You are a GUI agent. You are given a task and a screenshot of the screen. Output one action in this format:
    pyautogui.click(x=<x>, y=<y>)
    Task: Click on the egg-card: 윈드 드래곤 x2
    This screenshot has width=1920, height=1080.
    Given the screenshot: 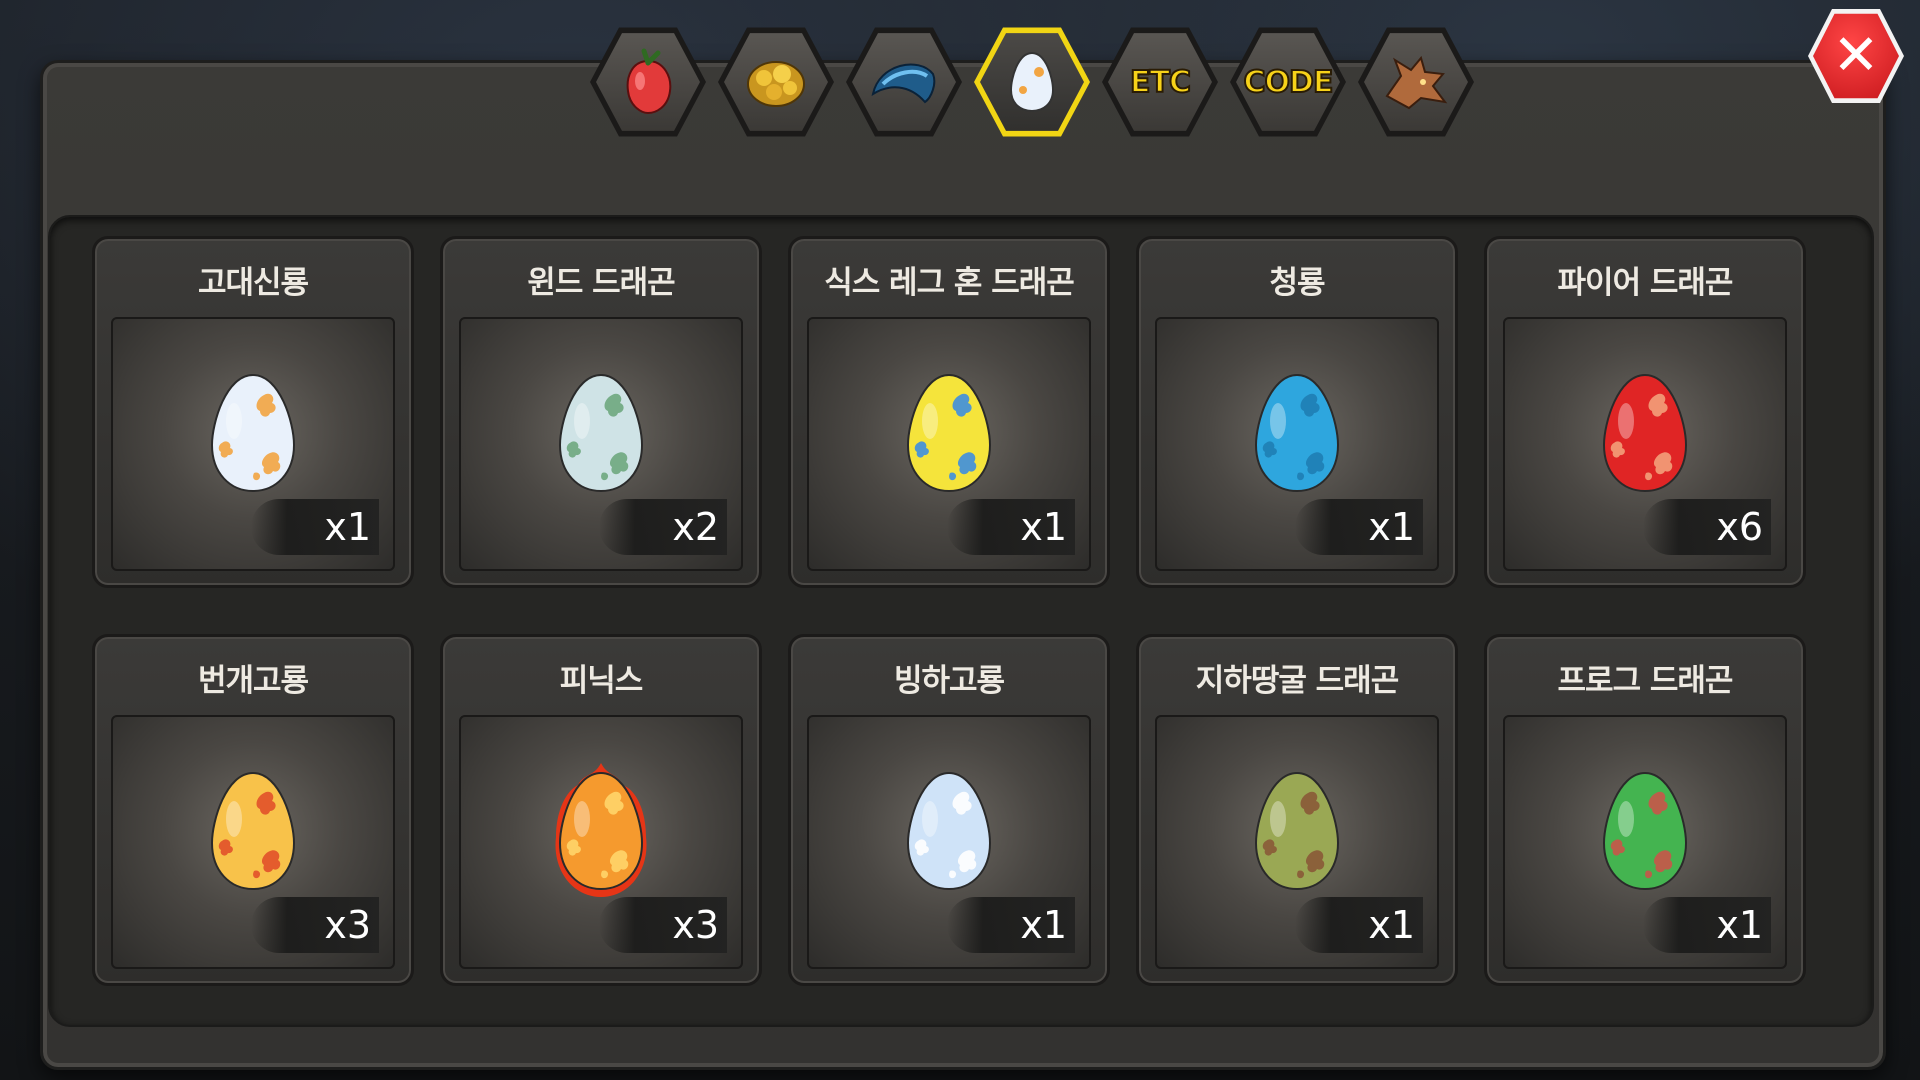 What is the action you would take?
    pyautogui.click(x=601, y=412)
    